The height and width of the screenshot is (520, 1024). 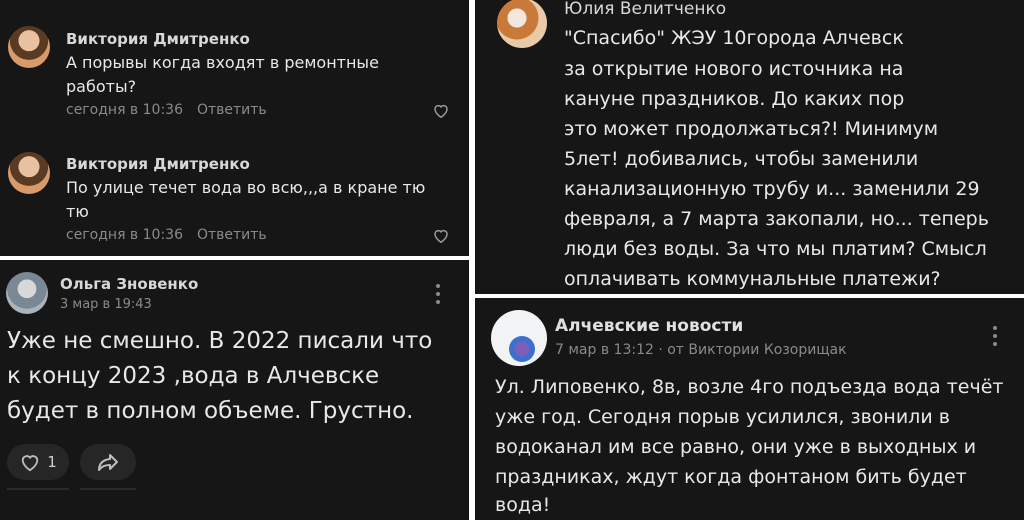 I want to click on comment-text-line: тю, so click(x=77, y=211).